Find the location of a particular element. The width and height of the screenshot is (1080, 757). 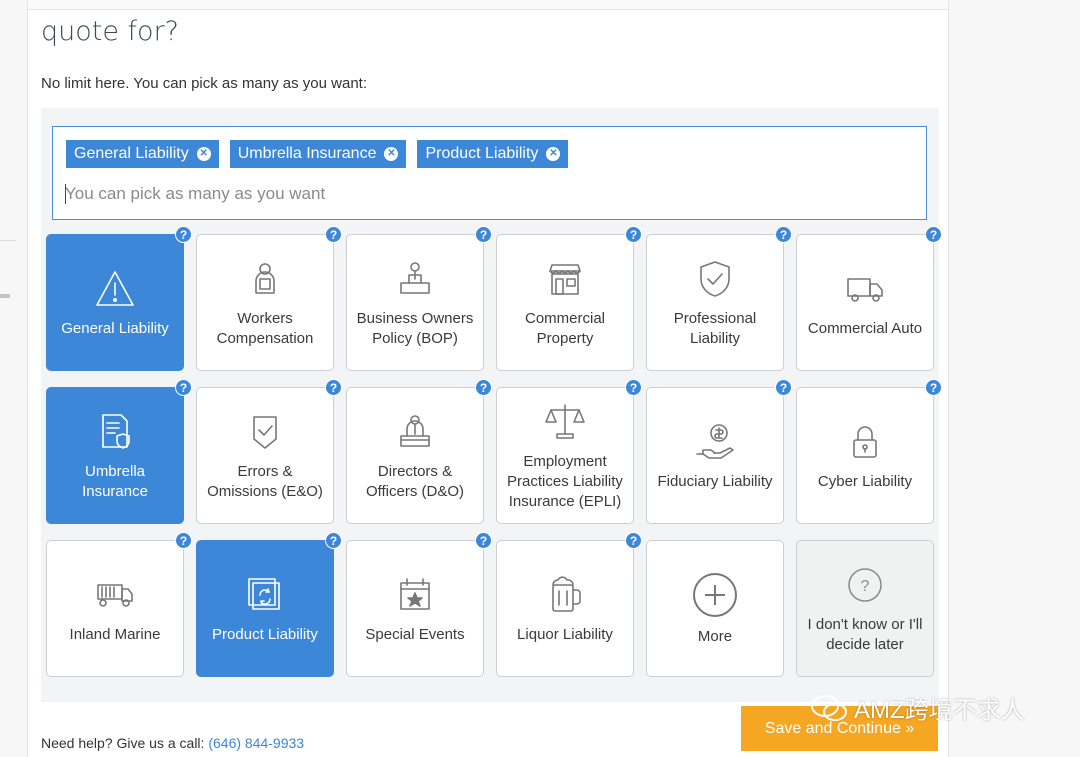

tile-label: Commercial Auto is located at coordinates (865, 328).